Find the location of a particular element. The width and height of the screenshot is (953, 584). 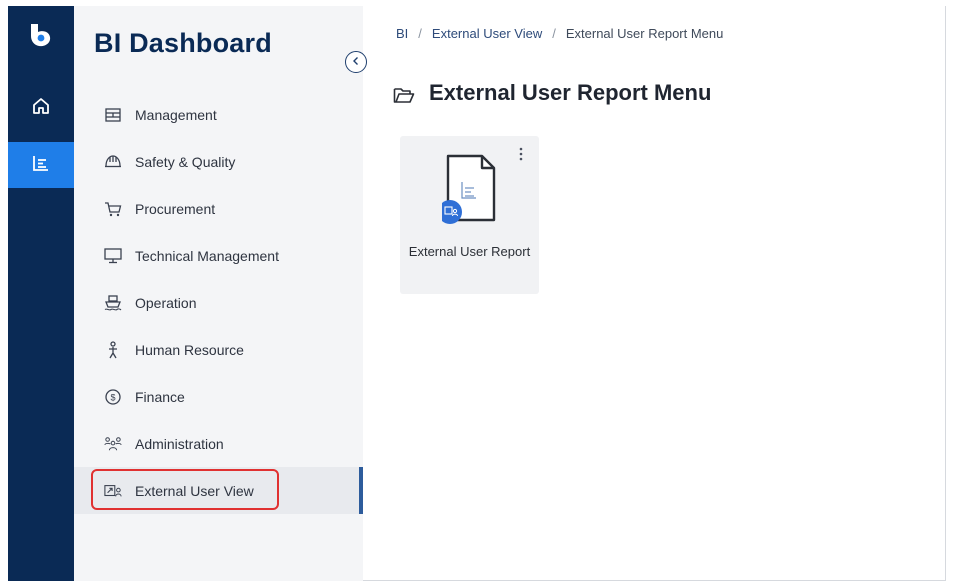

breadcrumb-external-user-view: External User View is located at coordinates (487, 33).